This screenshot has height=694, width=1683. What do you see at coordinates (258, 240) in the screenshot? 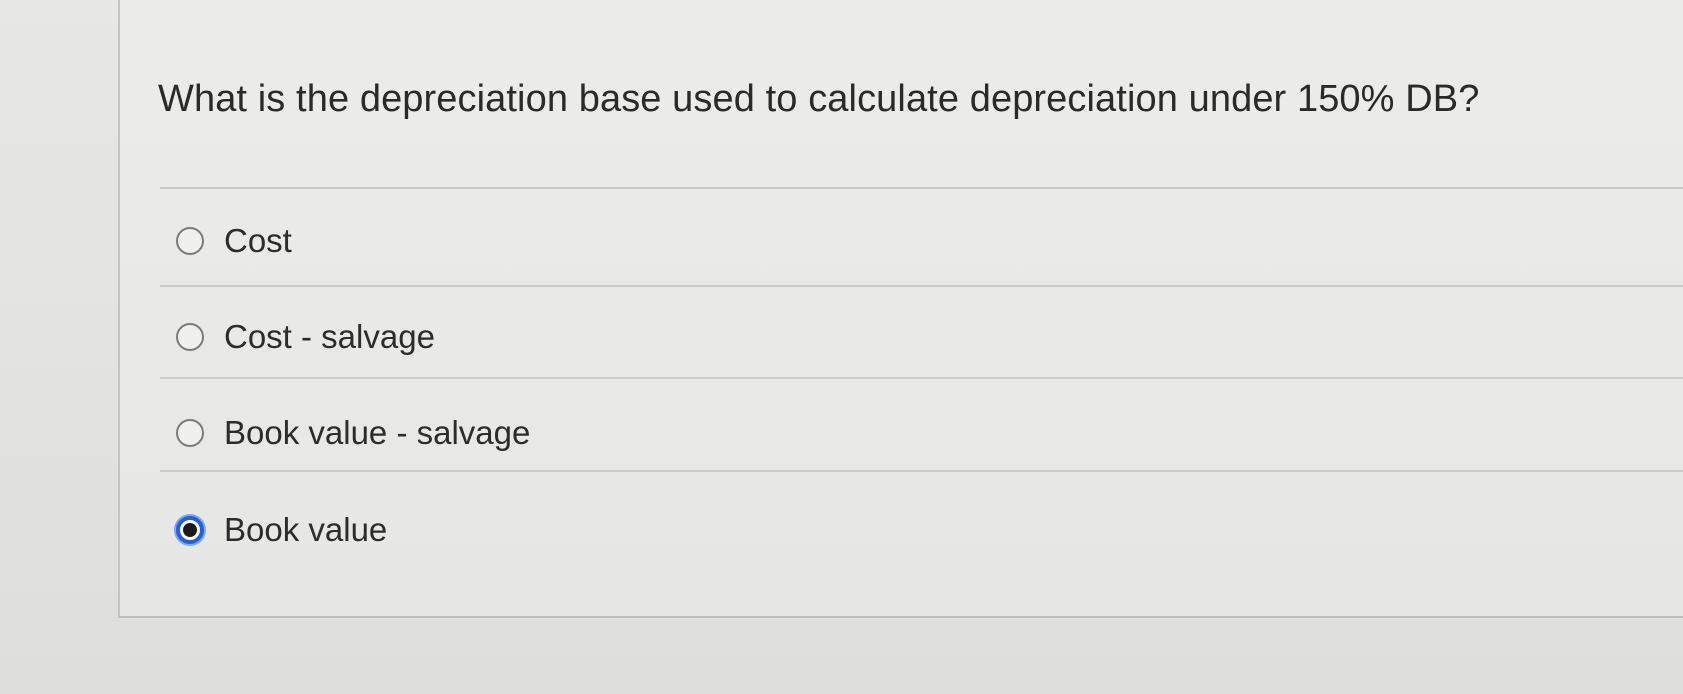
I see `option-label: Cost` at bounding box center [258, 240].